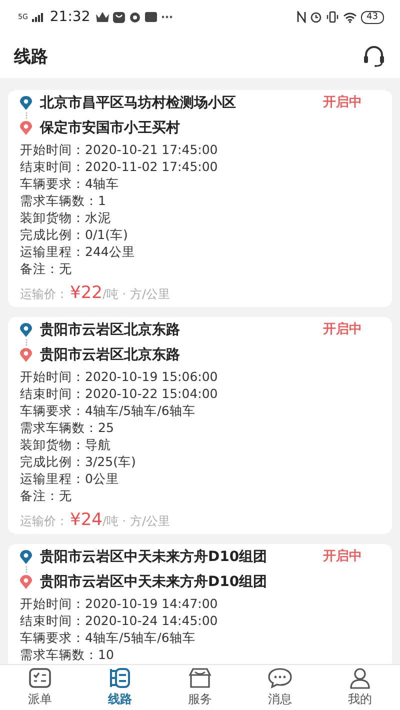  I want to click on field-value: 0公里, so click(102, 478).